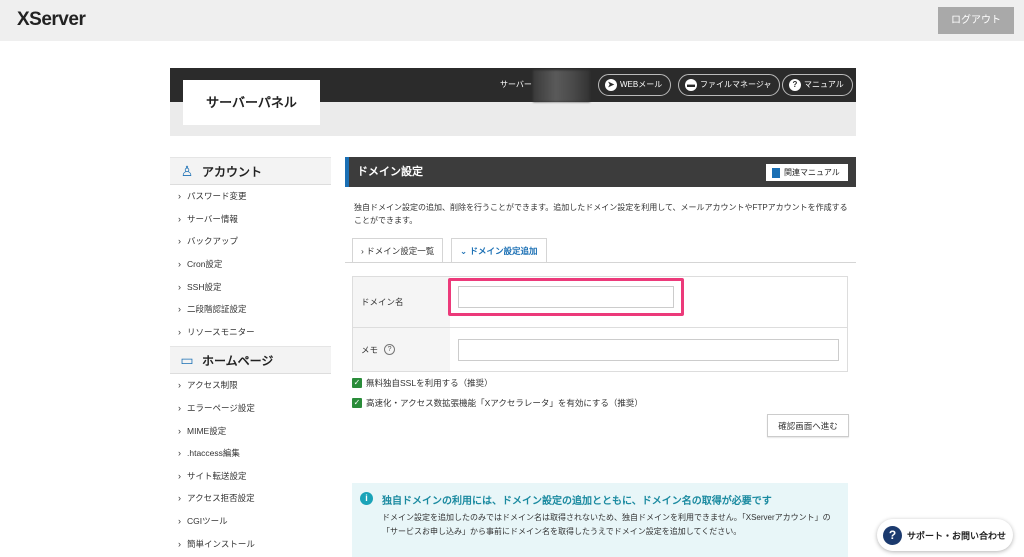  I want to click on sidebar-item-label: アクセス拒否設定, so click(221, 498).